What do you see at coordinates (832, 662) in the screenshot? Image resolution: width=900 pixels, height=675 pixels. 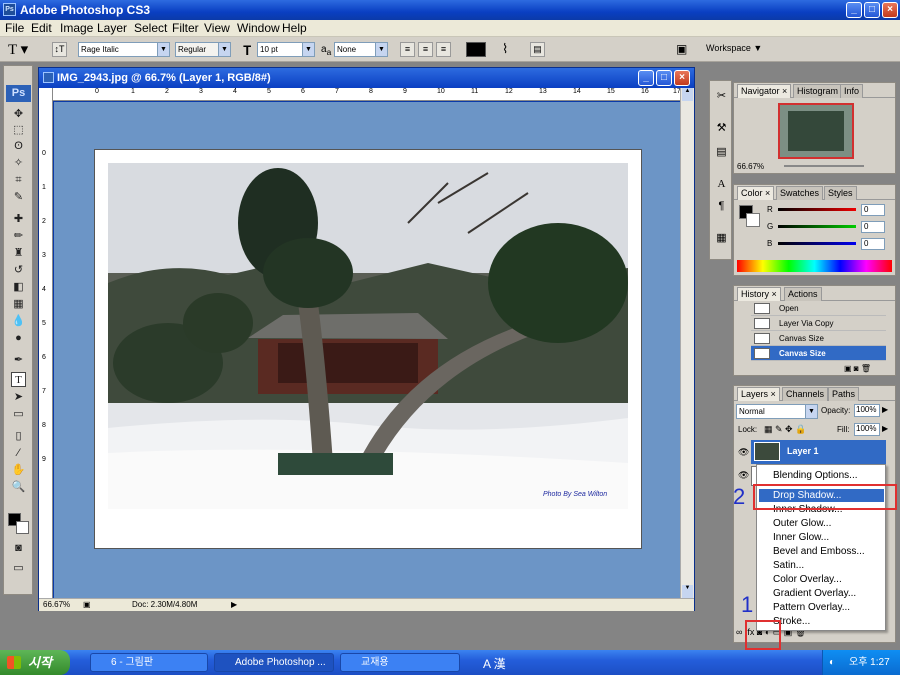 I see `tray-icon: ◐` at bounding box center [832, 662].